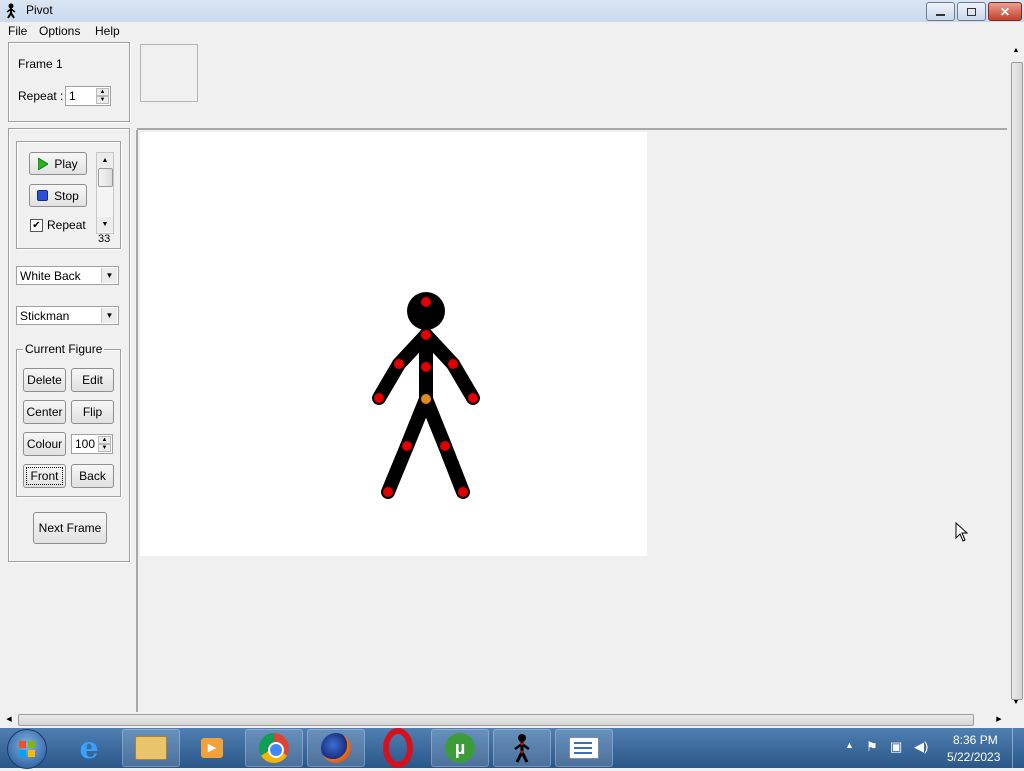 The image size is (1024, 771). I want to click on taskbar: e ▶ µ ▲ ⚑ ▣ ◀) 8:36 PM 5/22/2023, so click(512, 748).